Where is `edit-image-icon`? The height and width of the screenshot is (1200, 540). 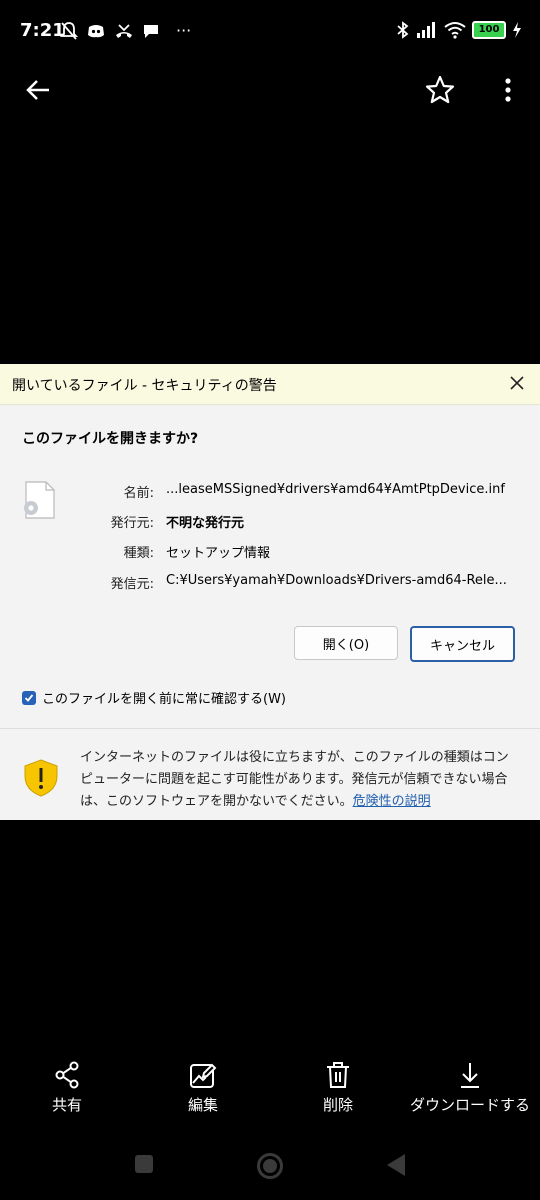
edit-image-icon is located at coordinates (203, 1075).